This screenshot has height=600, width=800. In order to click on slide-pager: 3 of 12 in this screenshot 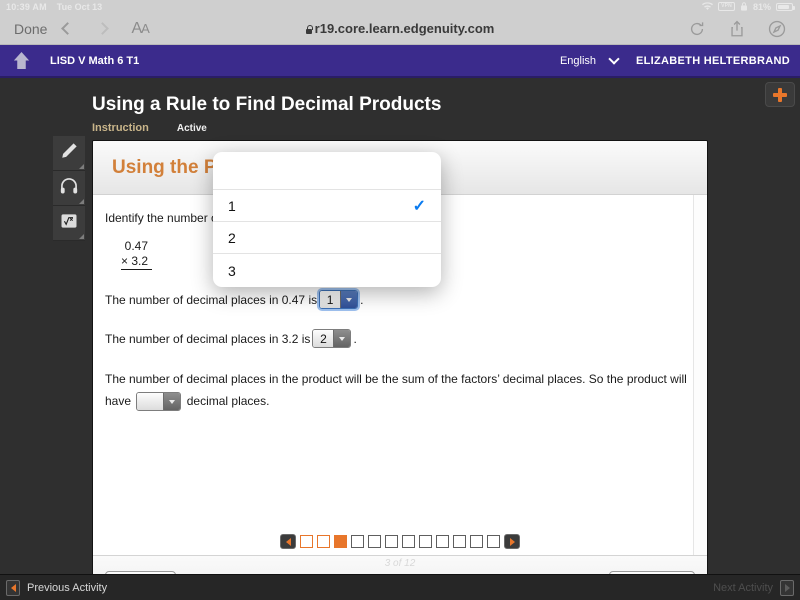, I will do `click(400, 551)`.